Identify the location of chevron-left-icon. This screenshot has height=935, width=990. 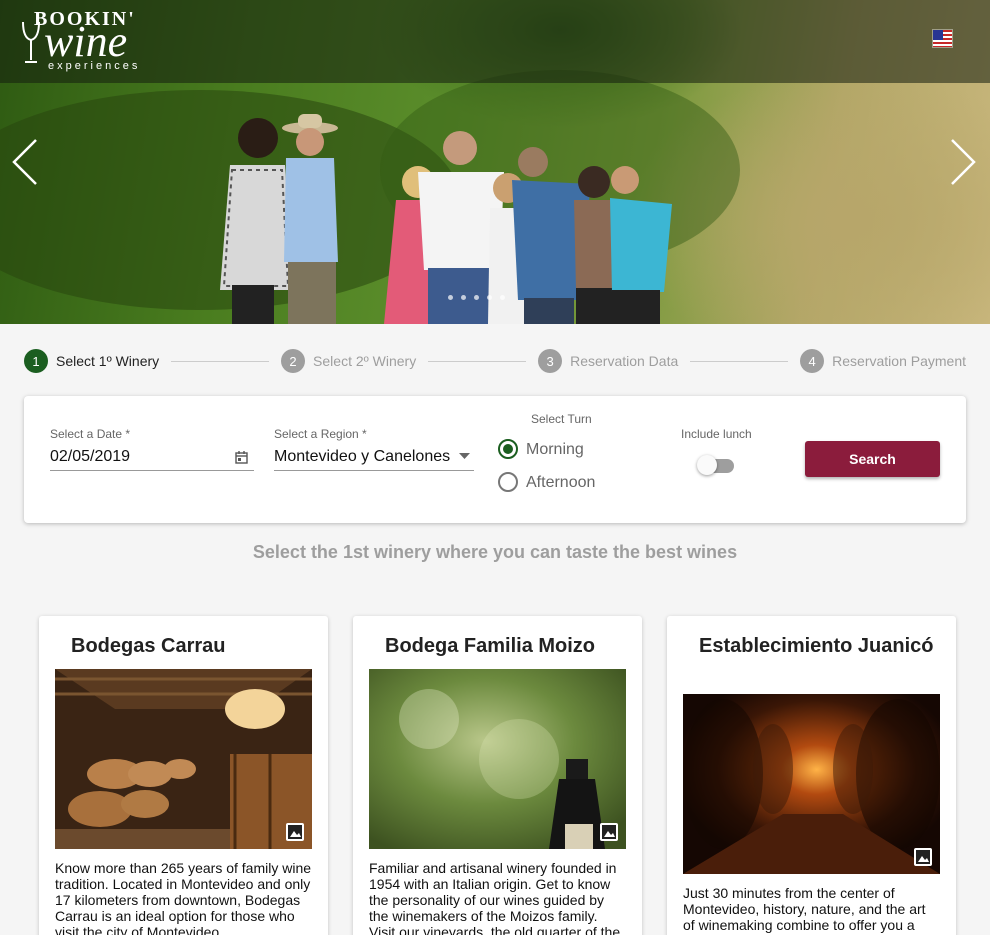
(25, 162).